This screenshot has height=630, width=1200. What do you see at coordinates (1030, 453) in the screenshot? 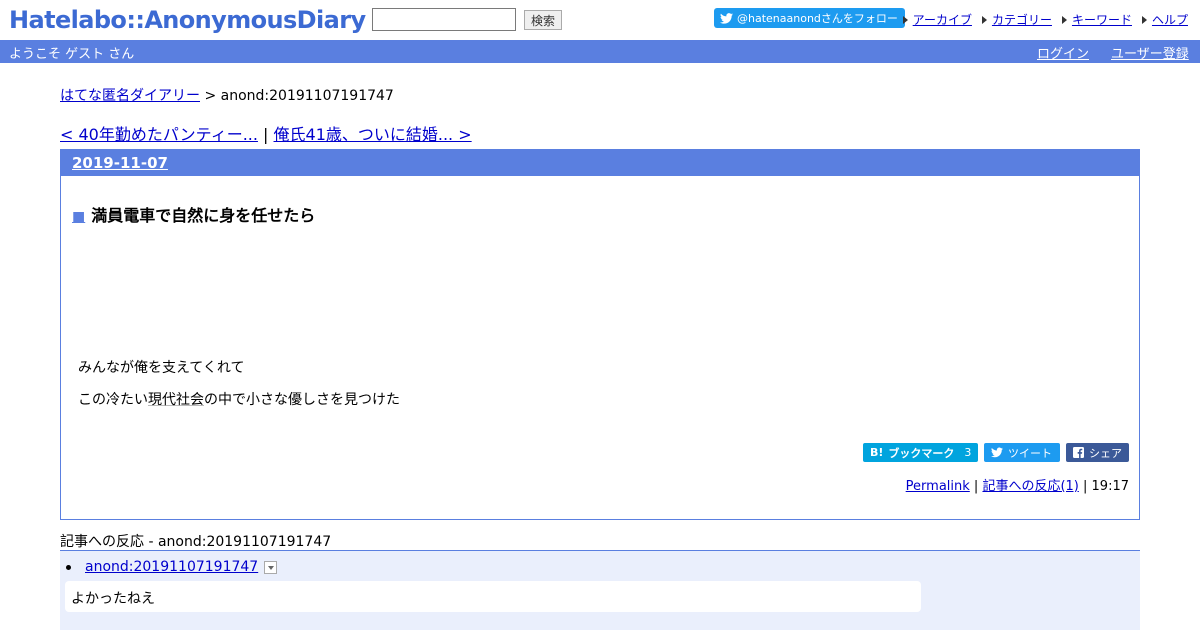
I see `tweet-label: ツイート` at bounding box center [1030, 453].